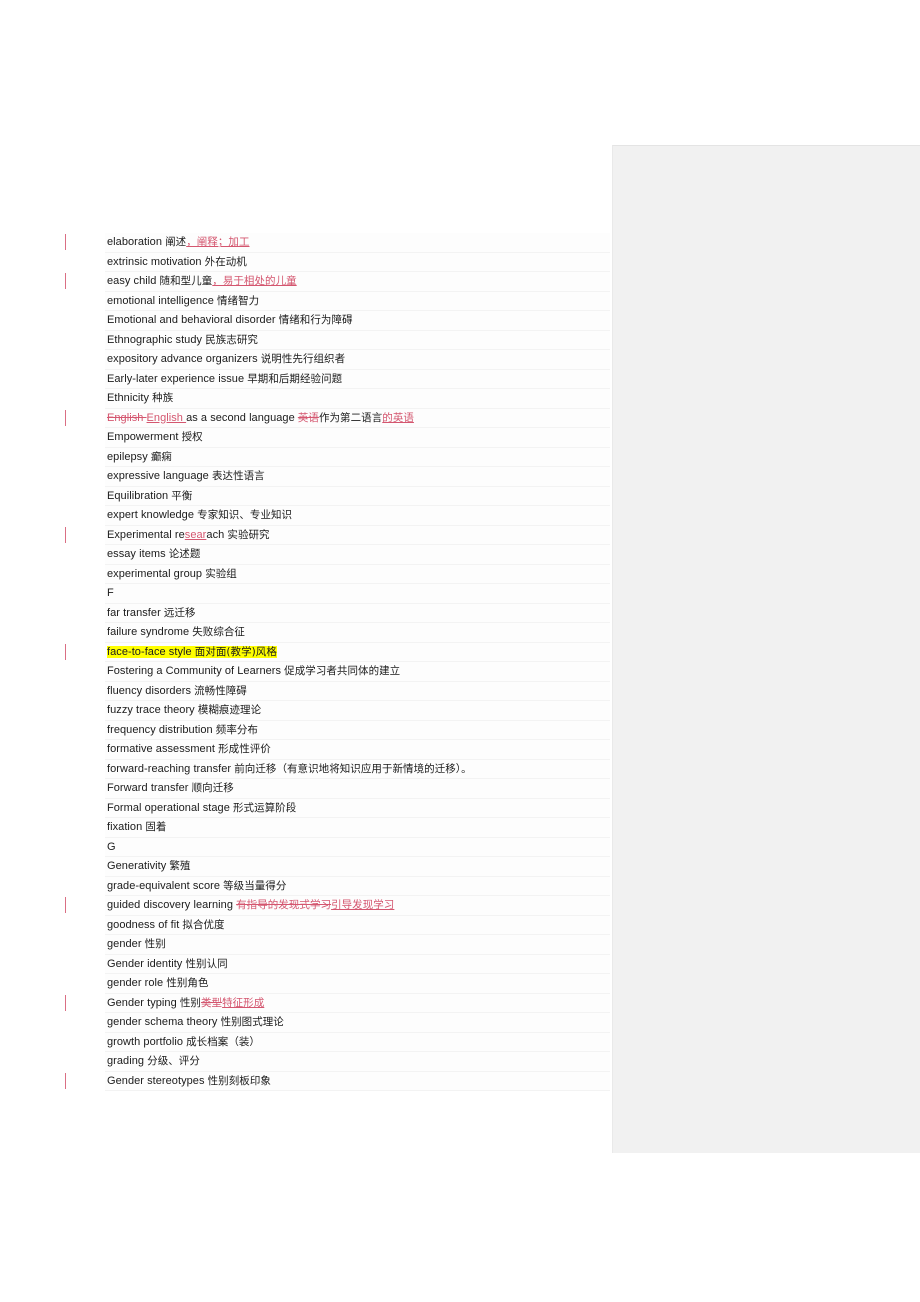 The image size is (920, 1302). I want to click on text-run: 专家知识、专业知识, so click(245, 515).